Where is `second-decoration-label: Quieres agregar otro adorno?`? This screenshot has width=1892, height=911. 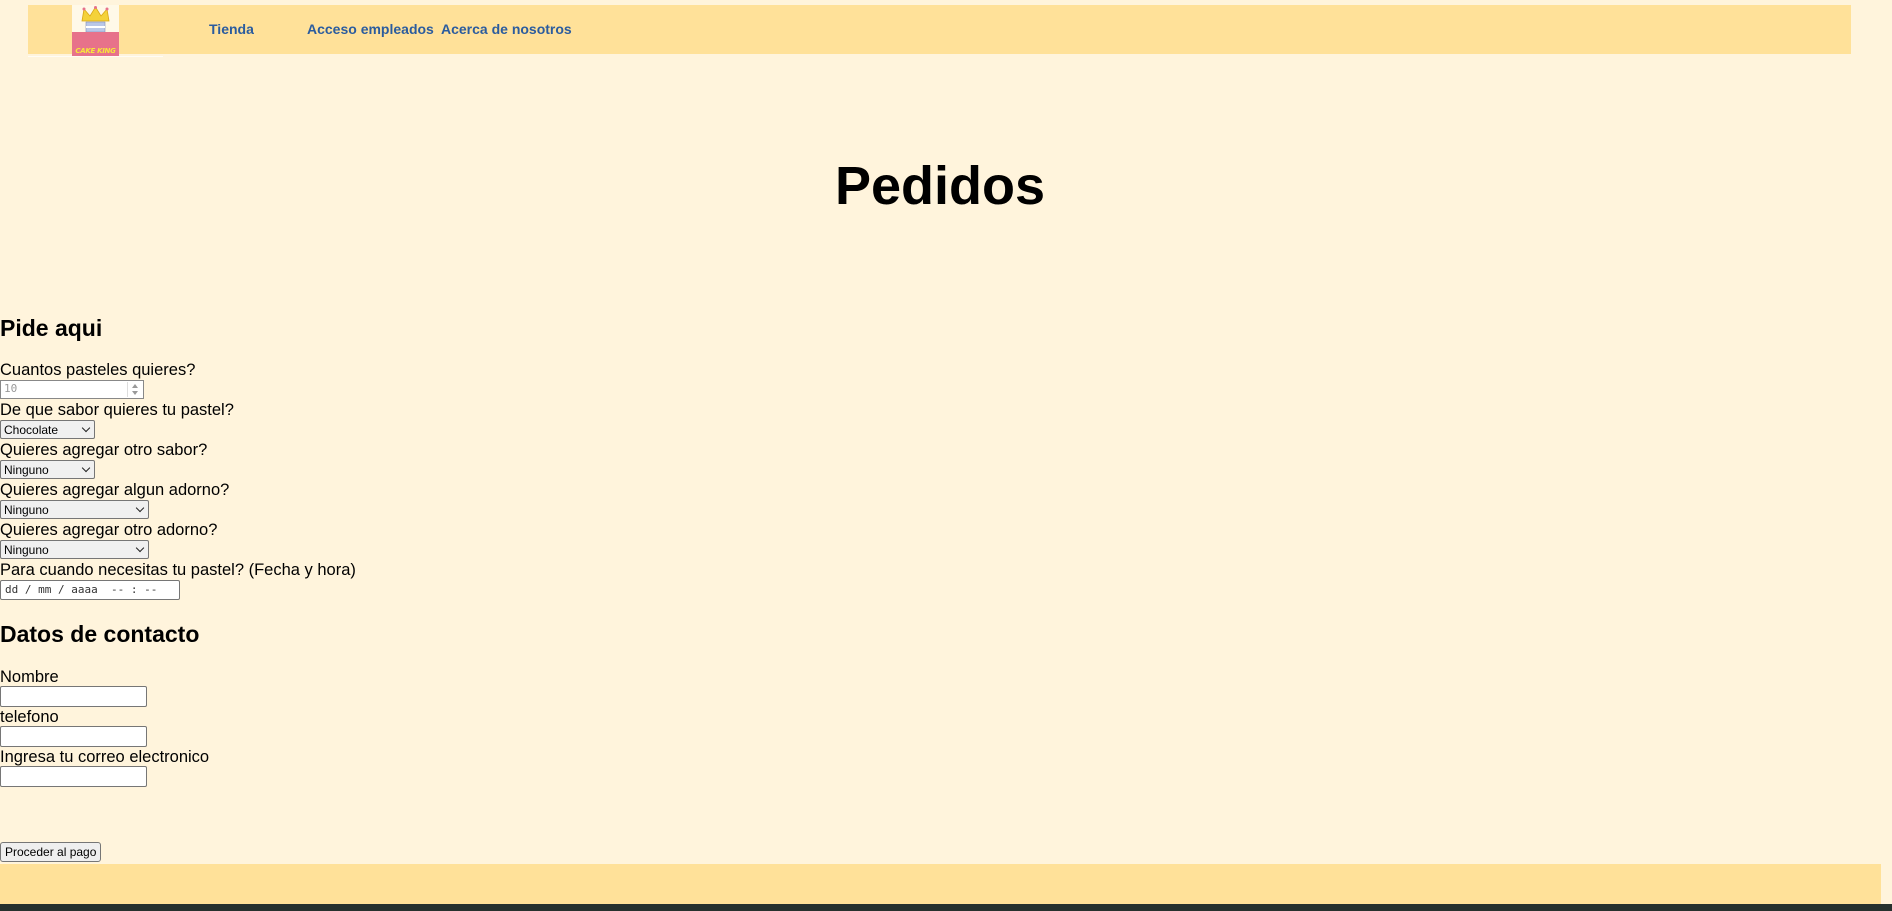
second-decoration-label: Quieres agregar otro adorno? is located at coordinates (109, 530).